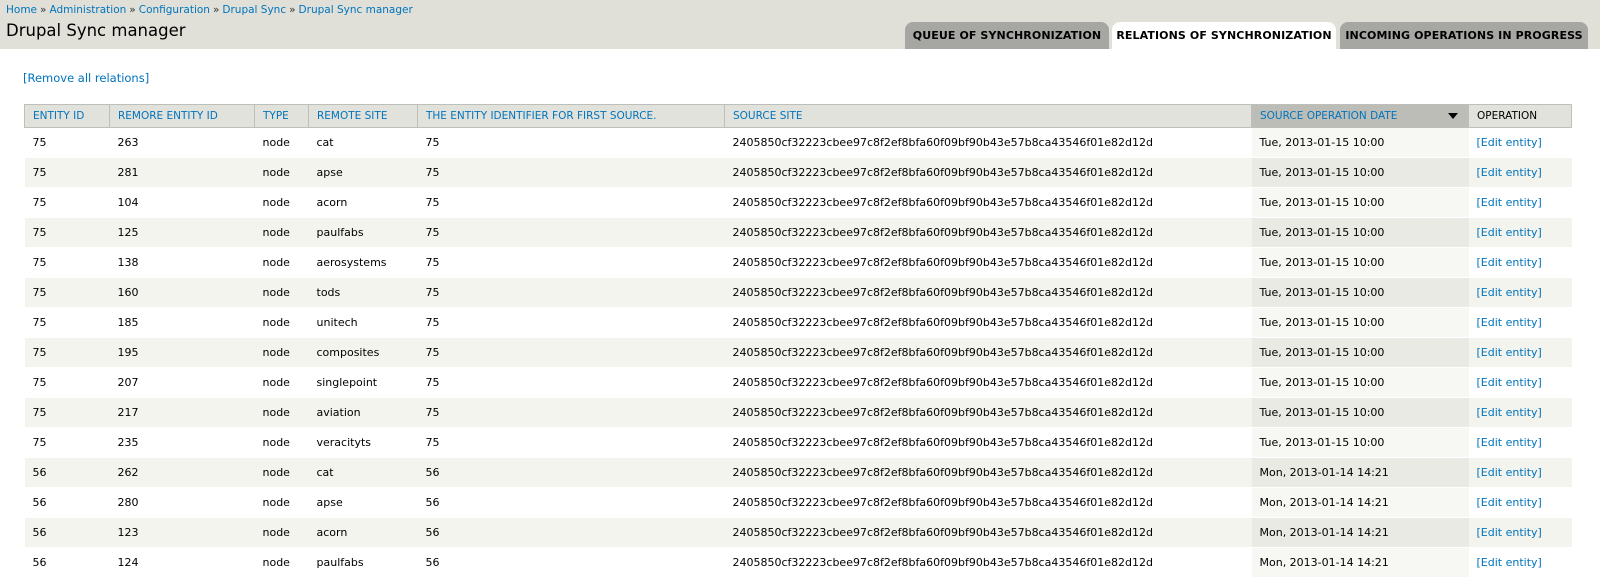  Describe the element at coordinates (1007, 35) in the screenshot. I see `tab-queue-of-synchronization: QUEUE OF SYNCHRONIZATION` at that location.